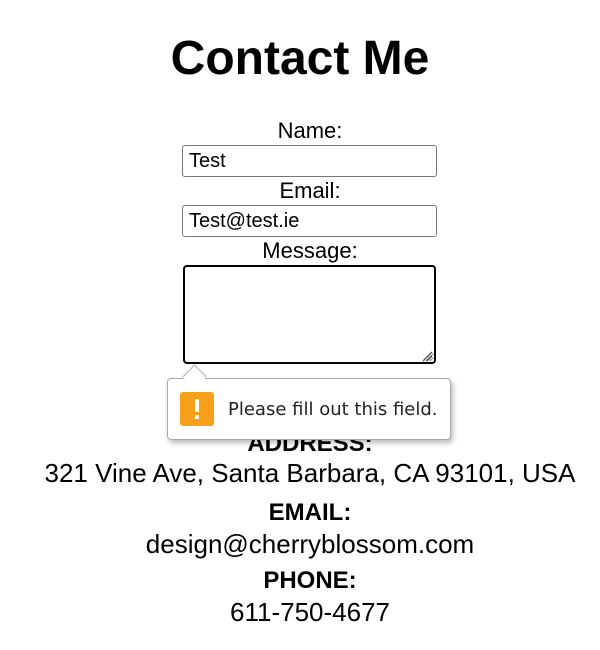 The width and height of the screenshot is (600, 650). What do you see at coordinates (333, 409) in the screenshot?
I see `validation-message: Please fill out this field.` at bounding box center [333, 409].